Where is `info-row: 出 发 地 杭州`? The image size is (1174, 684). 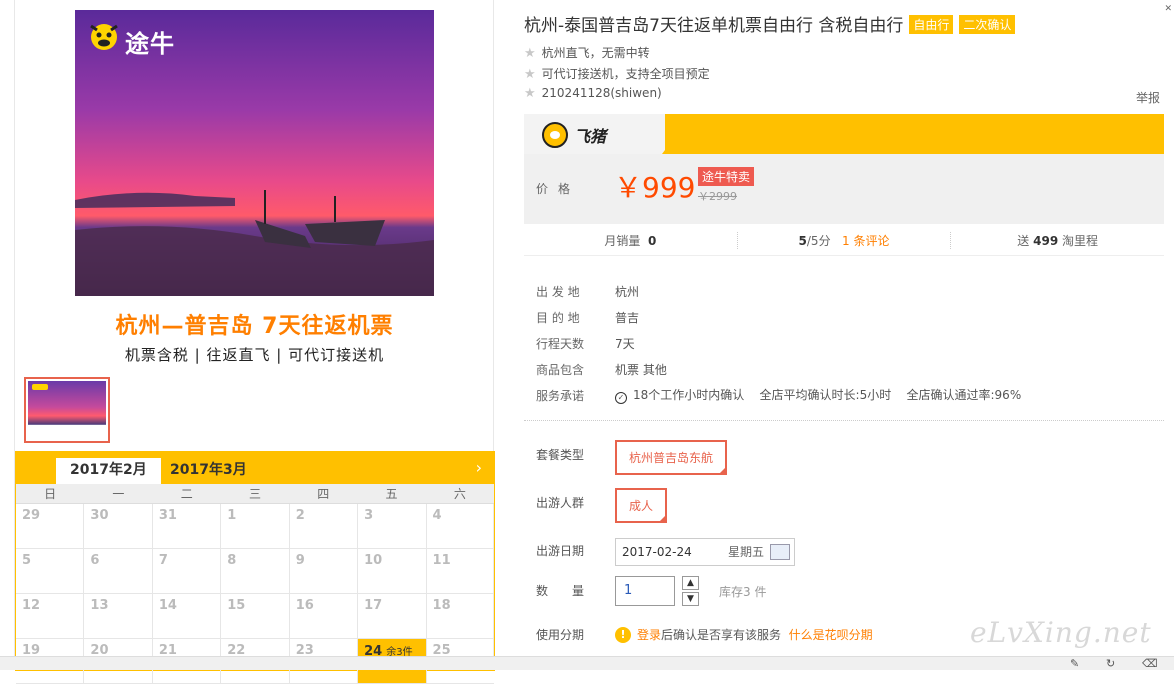
info-row: 出 发 地 杭州 is located at coordinates (846, 291).